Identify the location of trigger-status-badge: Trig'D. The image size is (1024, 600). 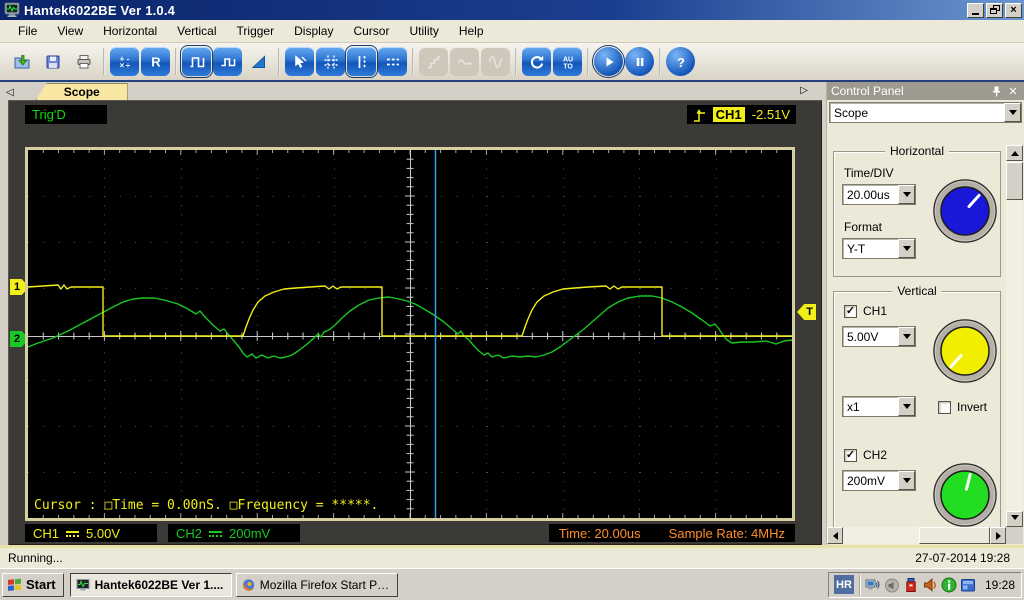
(66, 114).